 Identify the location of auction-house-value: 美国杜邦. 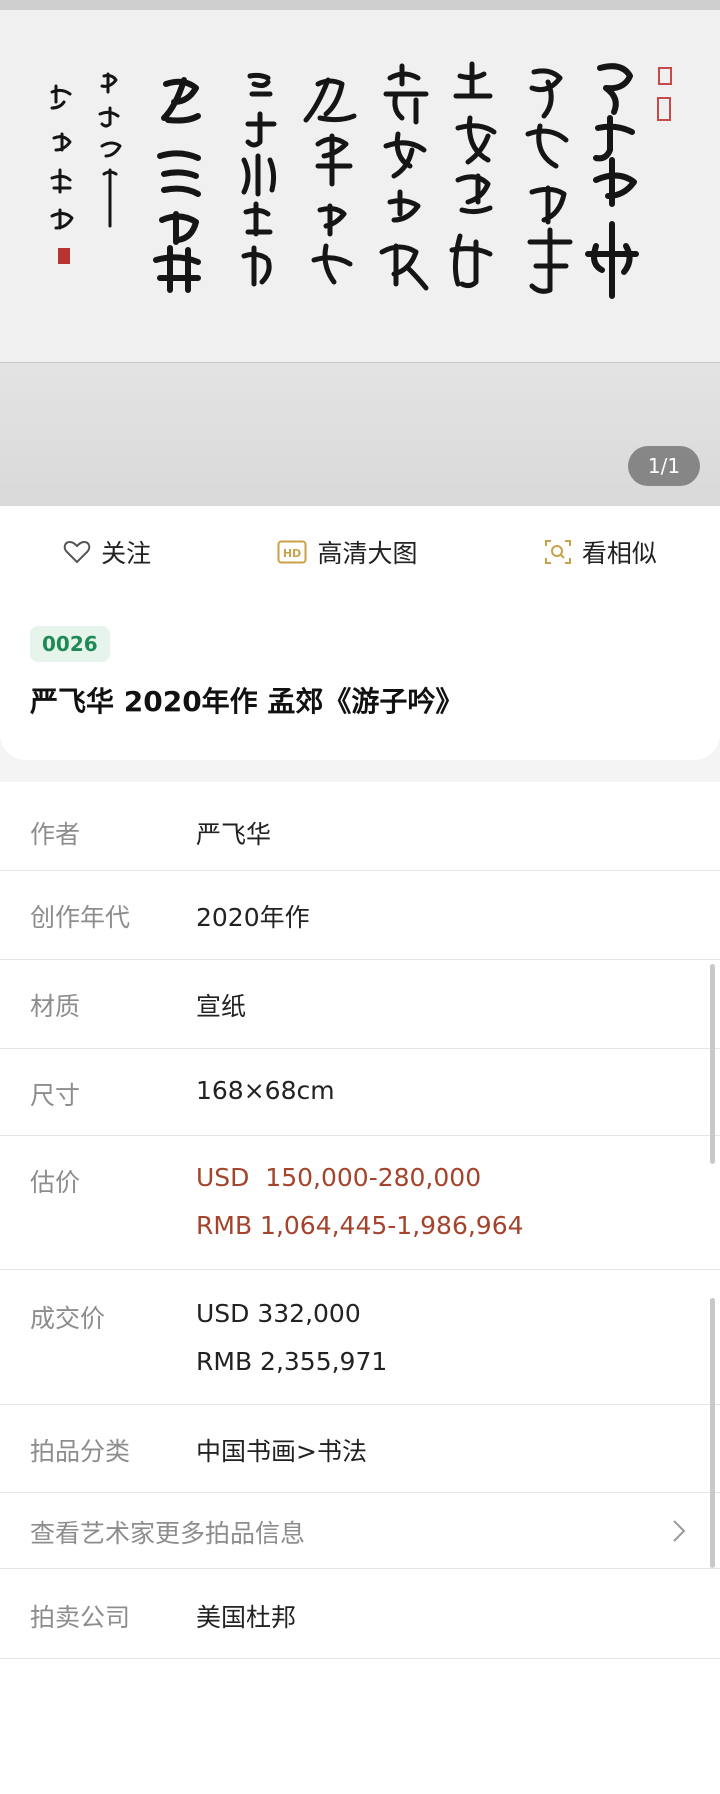
(246, 1617).